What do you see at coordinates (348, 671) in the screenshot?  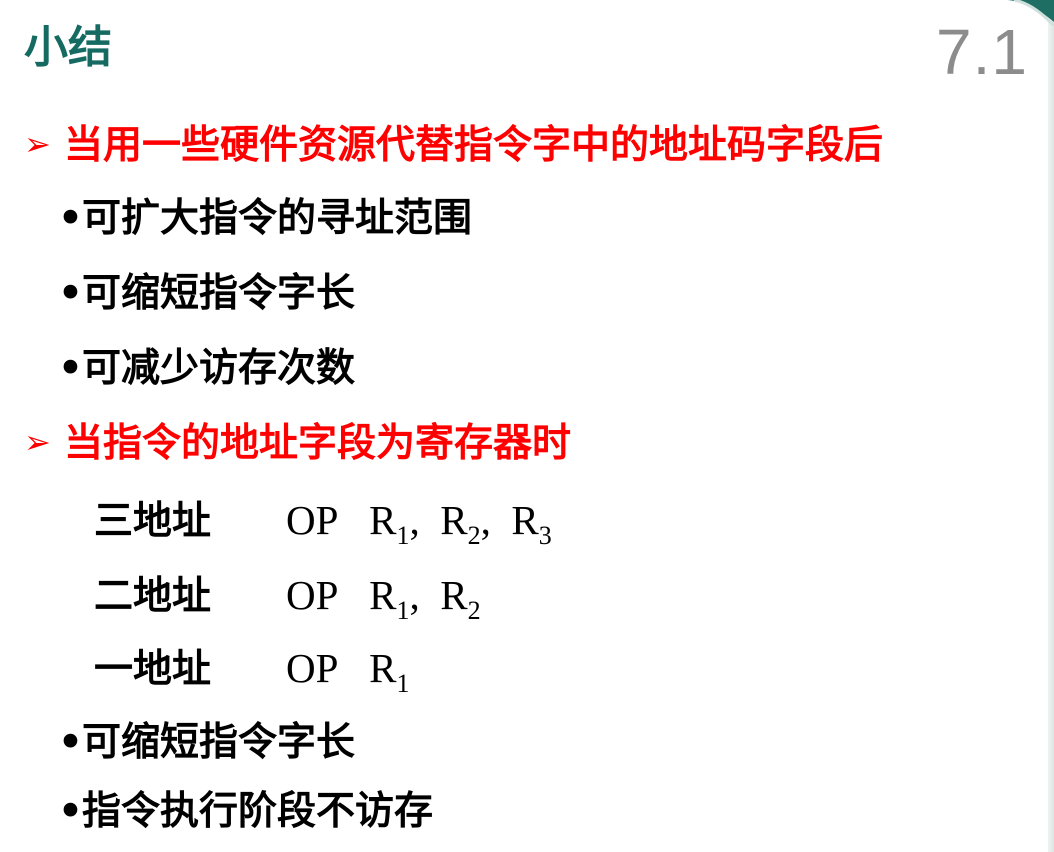 I see `instruction-format: OP R1` at bounding box center [348, 671].